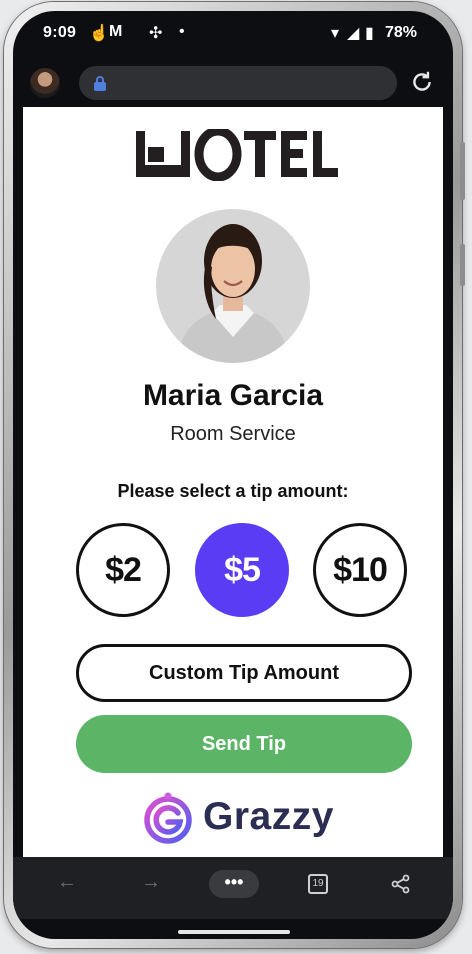  I want to click on staff-role: Room Service, so click(233, 434).